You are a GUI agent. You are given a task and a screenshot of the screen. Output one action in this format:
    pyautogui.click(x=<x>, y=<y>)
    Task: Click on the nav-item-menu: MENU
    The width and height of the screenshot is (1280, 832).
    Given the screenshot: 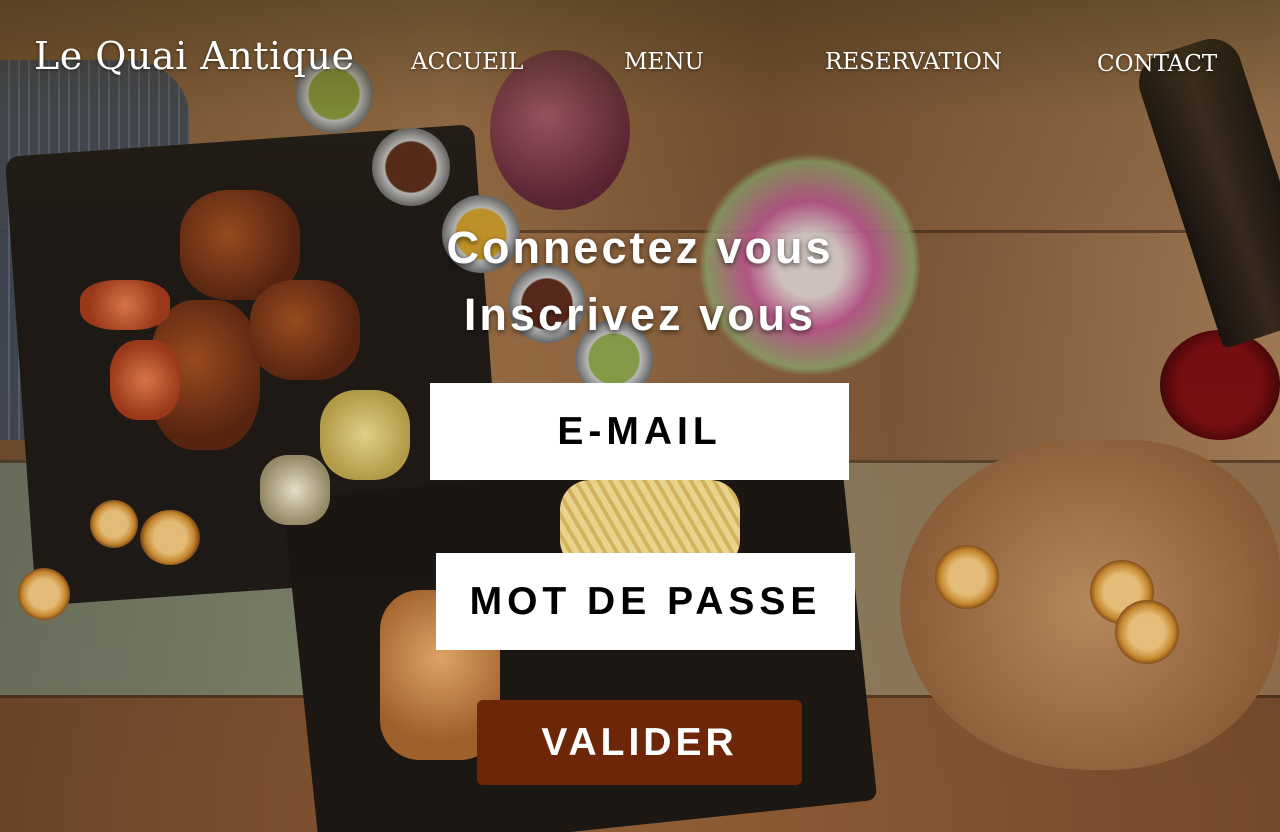 What is the action you would take?
    pyautogui.click(x=664, y=62)
    